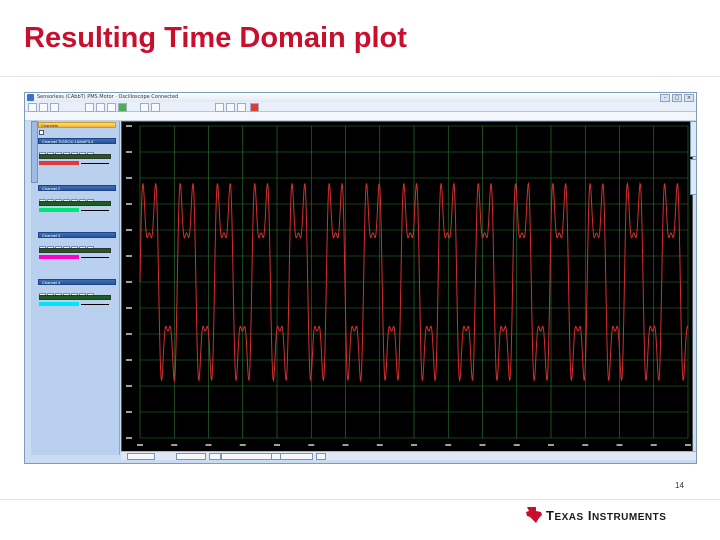  What do you see at coordinates (360, 499) in the screenshot?
I see `footer-divider` at bounding box center [360, 499].